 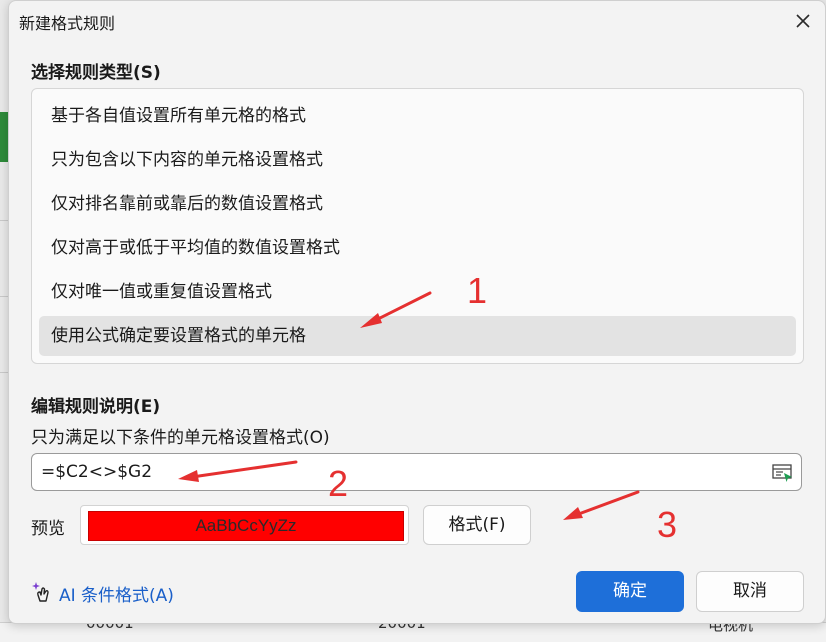 What do you see at coordinates (417, 248) in the screenshot?
I see `rule-type-item: 仅对高于或低于平均值的数值设置格式` at bounding box center [417, 248].